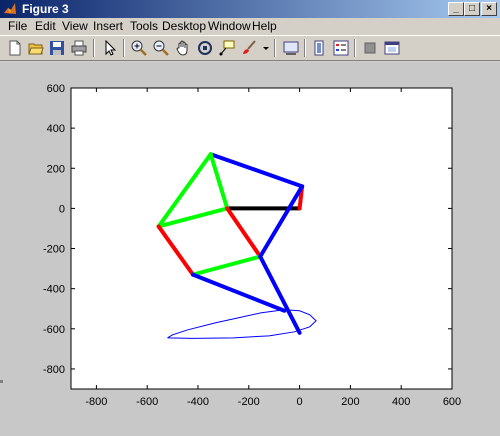 This screenshot has width=500, height=436. I want to click on colorbar-icon, so click(319, 48).